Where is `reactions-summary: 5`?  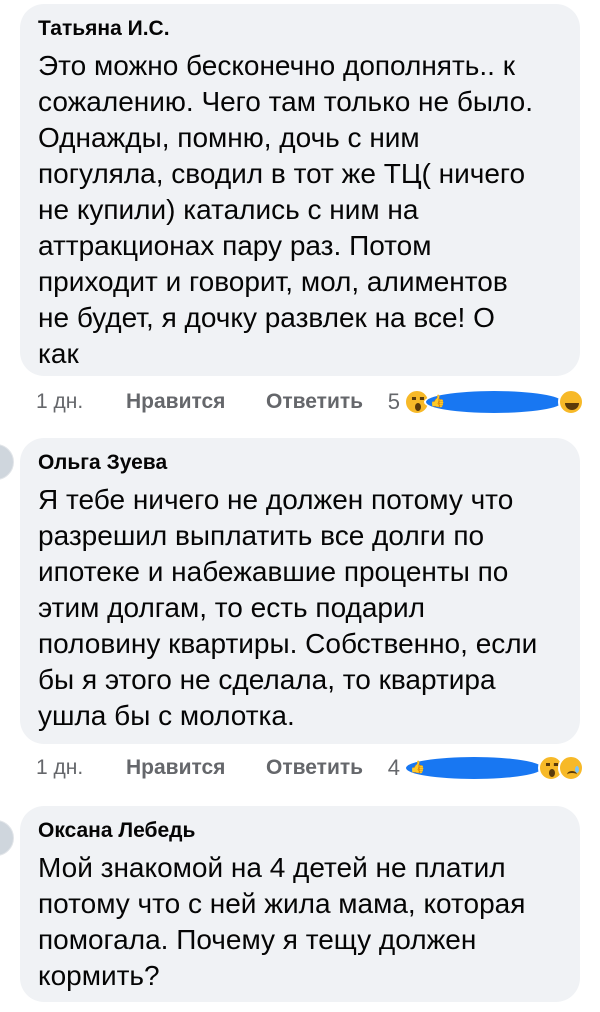 reactions-summary: 5 is located at coordinates (486, 402).